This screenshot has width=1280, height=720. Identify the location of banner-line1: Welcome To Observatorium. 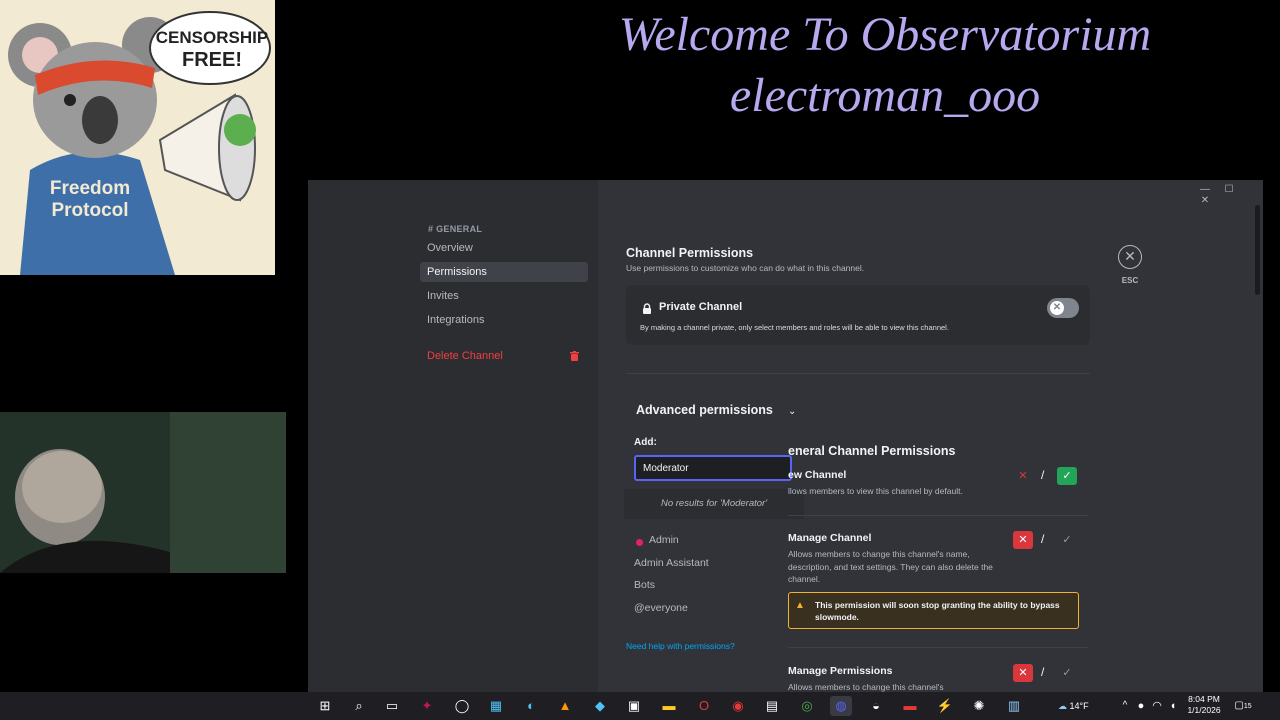
(885, 34).